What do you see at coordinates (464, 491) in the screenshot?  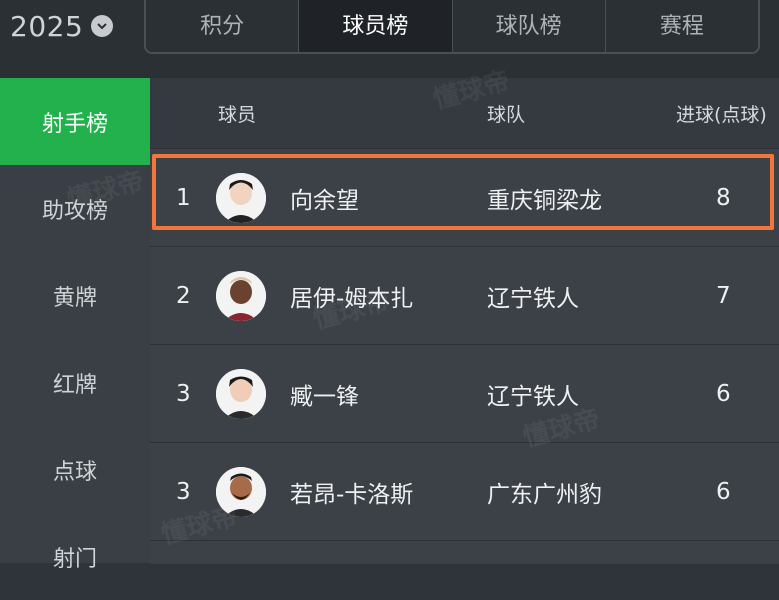 I see `table-row: 3 若昂-卡洛斯 广东广州豹 6` at bounding box center [464, 491].